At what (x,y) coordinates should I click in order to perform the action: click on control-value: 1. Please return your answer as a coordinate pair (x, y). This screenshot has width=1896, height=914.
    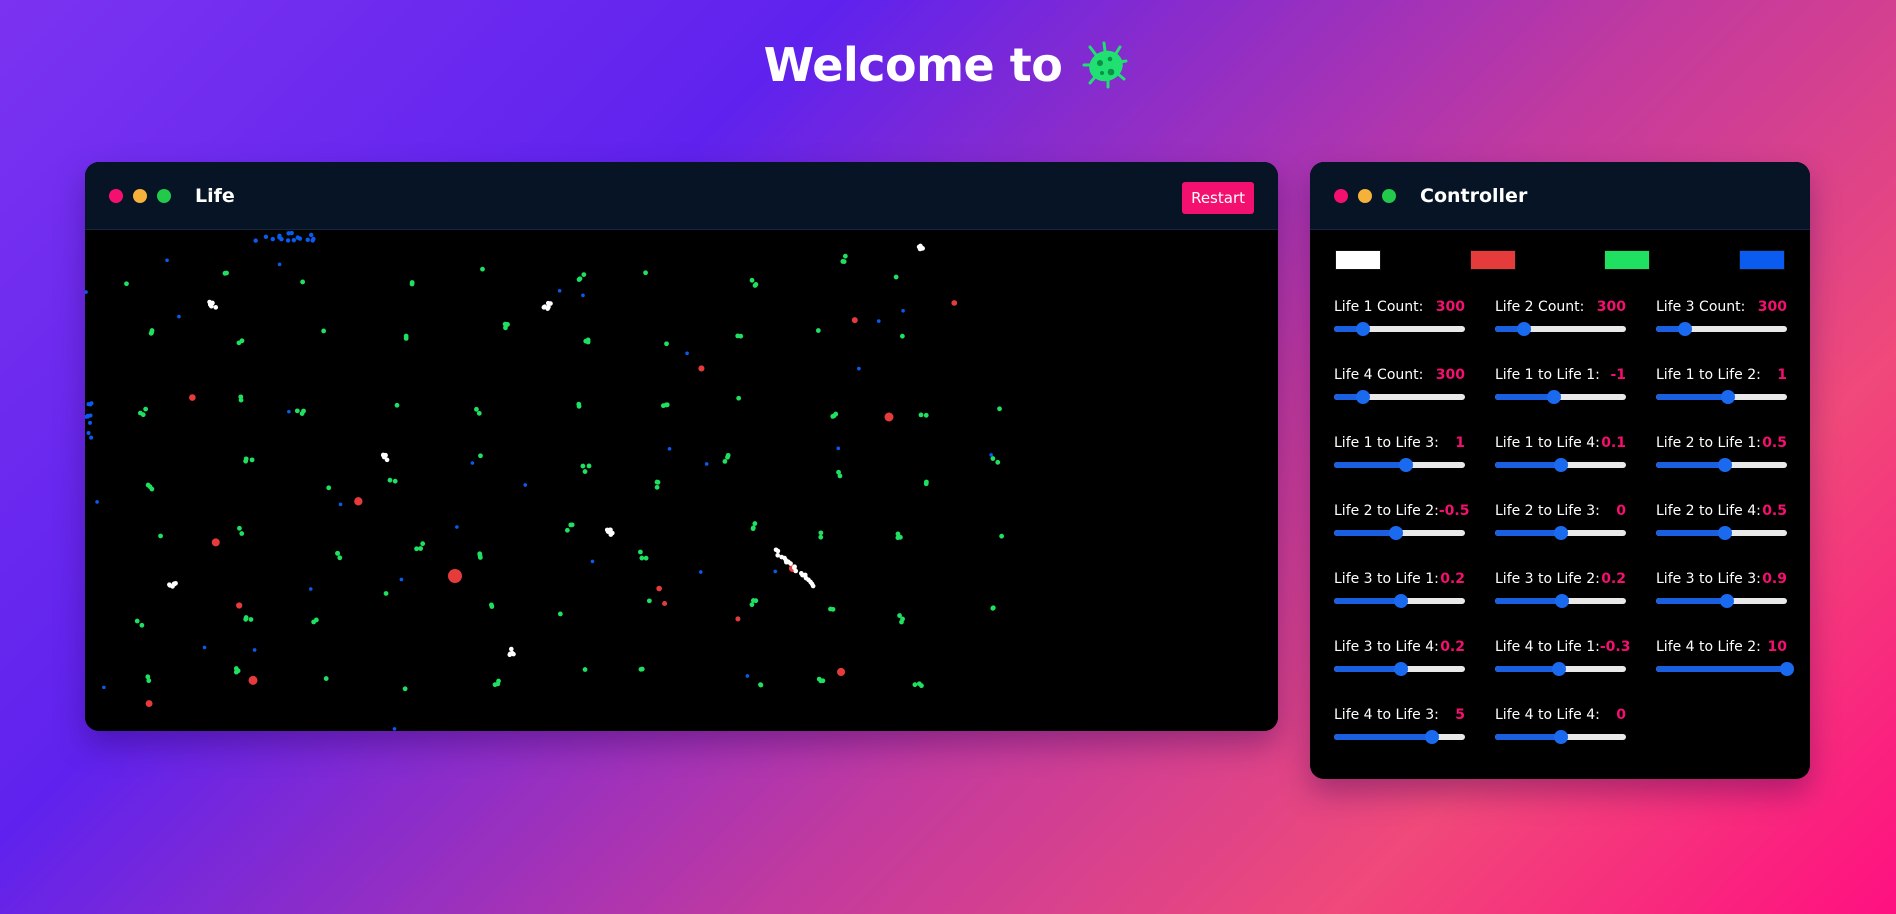
    Looking at the image, I should click on (1460, 443).